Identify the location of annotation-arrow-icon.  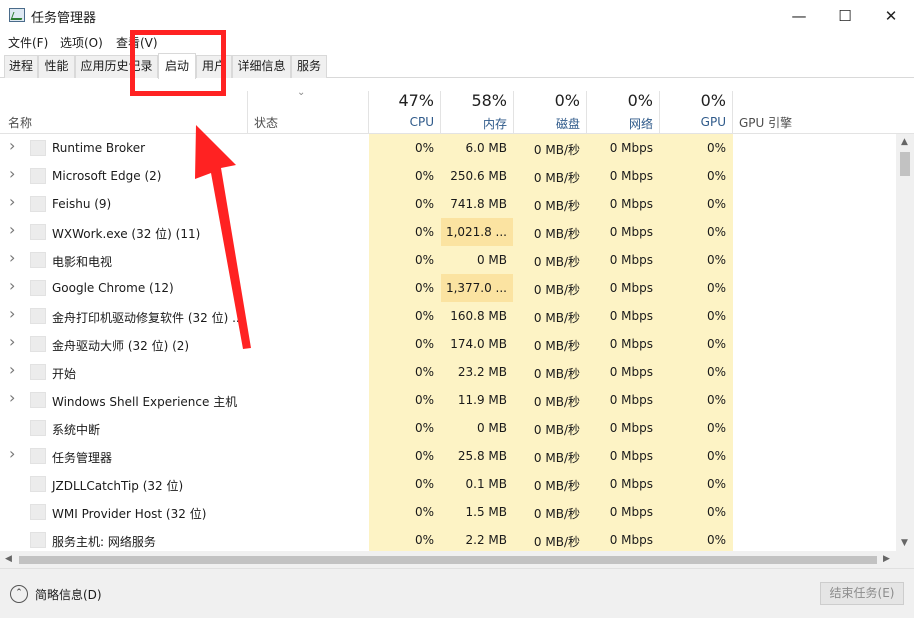
(223, 237).